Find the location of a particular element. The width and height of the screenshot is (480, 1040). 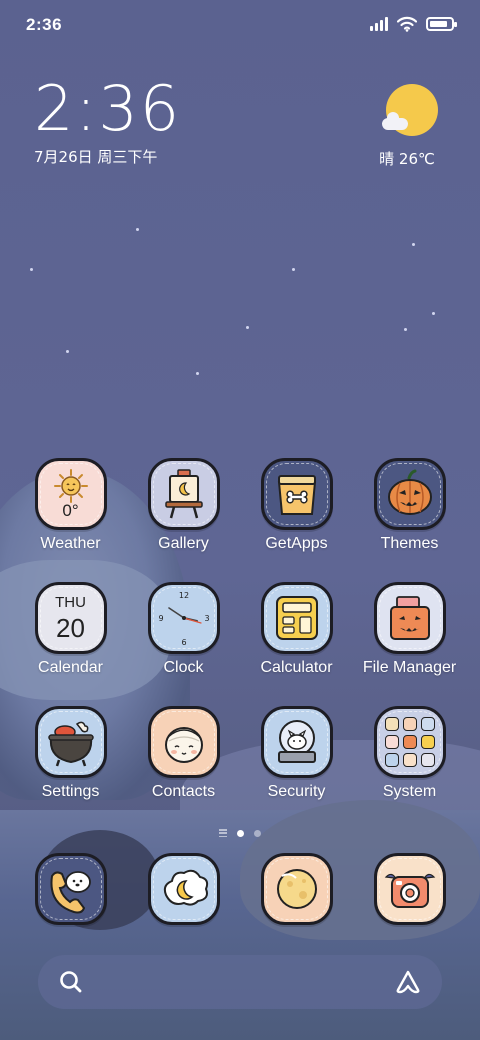

pumpkin-icon is located at coordinates (409, 492).